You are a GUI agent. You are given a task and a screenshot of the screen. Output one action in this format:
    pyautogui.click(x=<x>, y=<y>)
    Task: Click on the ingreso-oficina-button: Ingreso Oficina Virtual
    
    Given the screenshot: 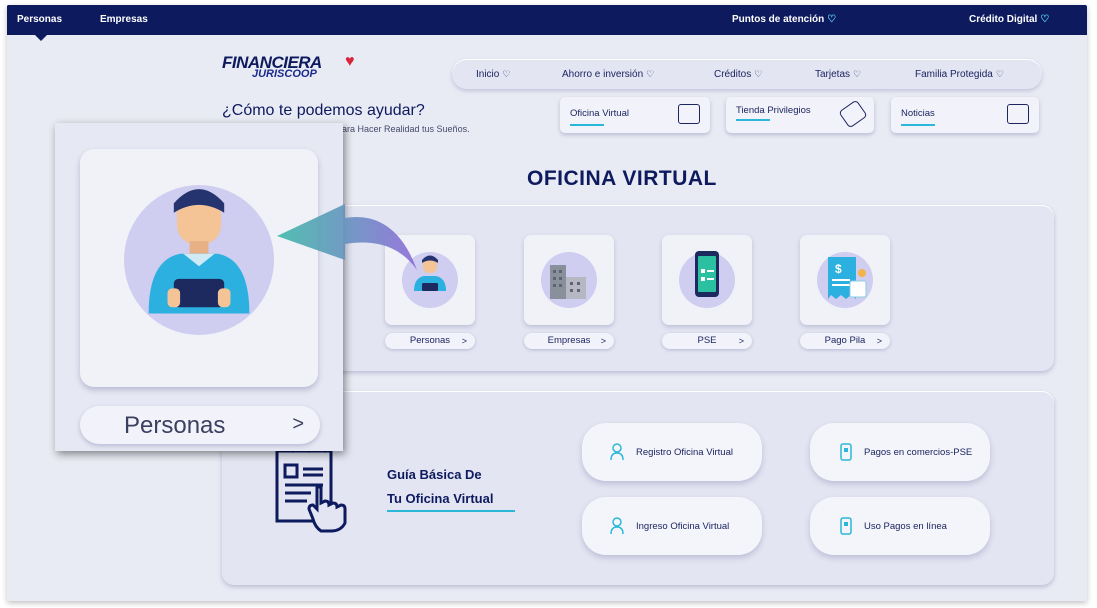 What is the action you would take?
    pyautogui.click(x=672, y=526)
    